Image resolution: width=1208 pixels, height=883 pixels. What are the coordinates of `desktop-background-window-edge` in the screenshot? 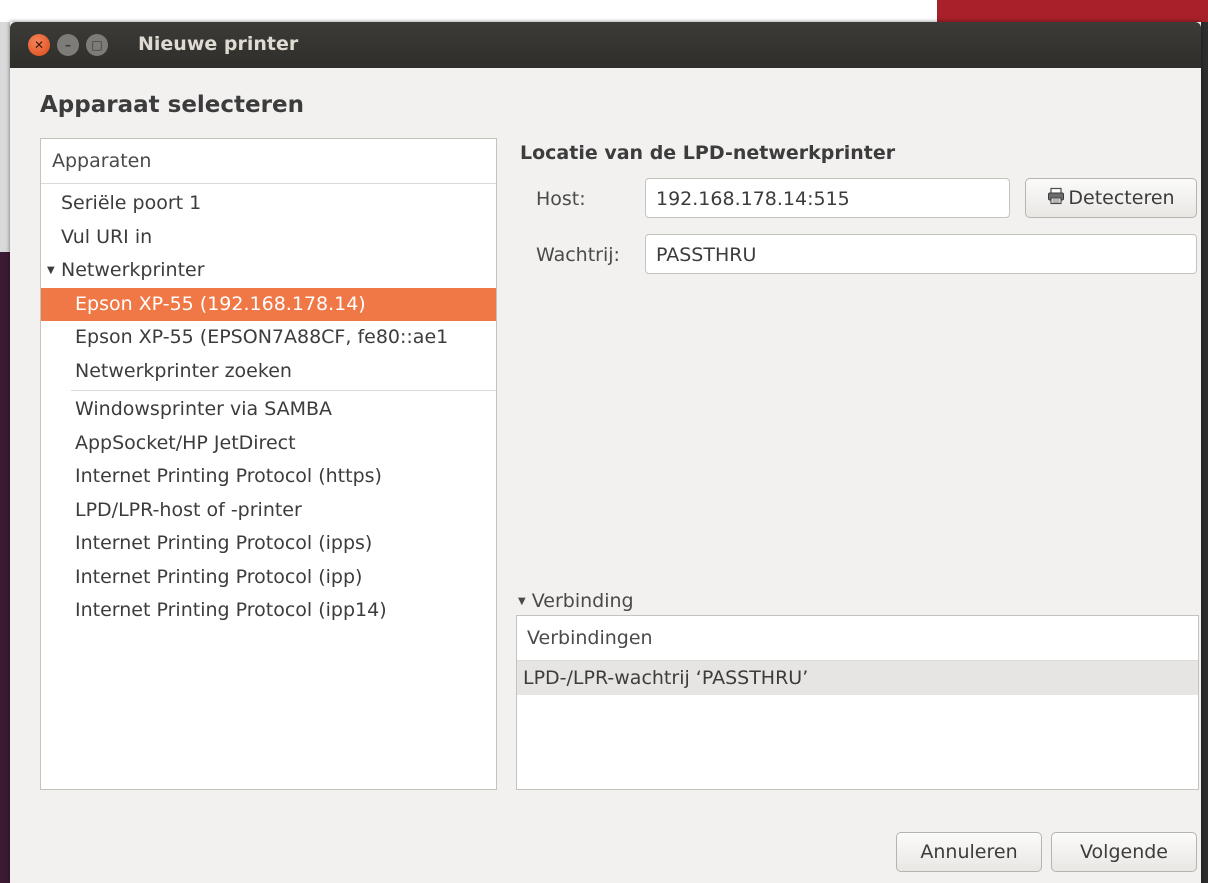 It's located at (1072, 11).